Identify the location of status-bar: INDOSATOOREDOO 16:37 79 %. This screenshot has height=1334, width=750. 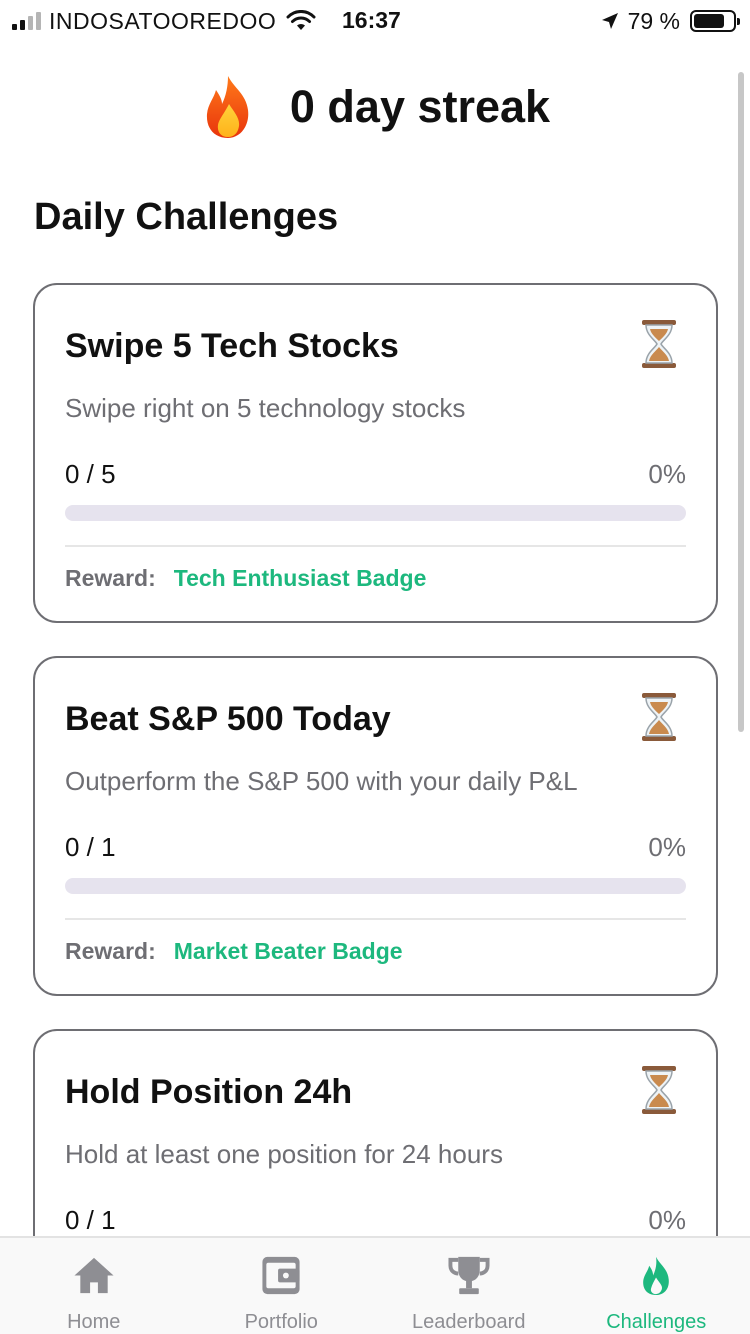
(375, 20).